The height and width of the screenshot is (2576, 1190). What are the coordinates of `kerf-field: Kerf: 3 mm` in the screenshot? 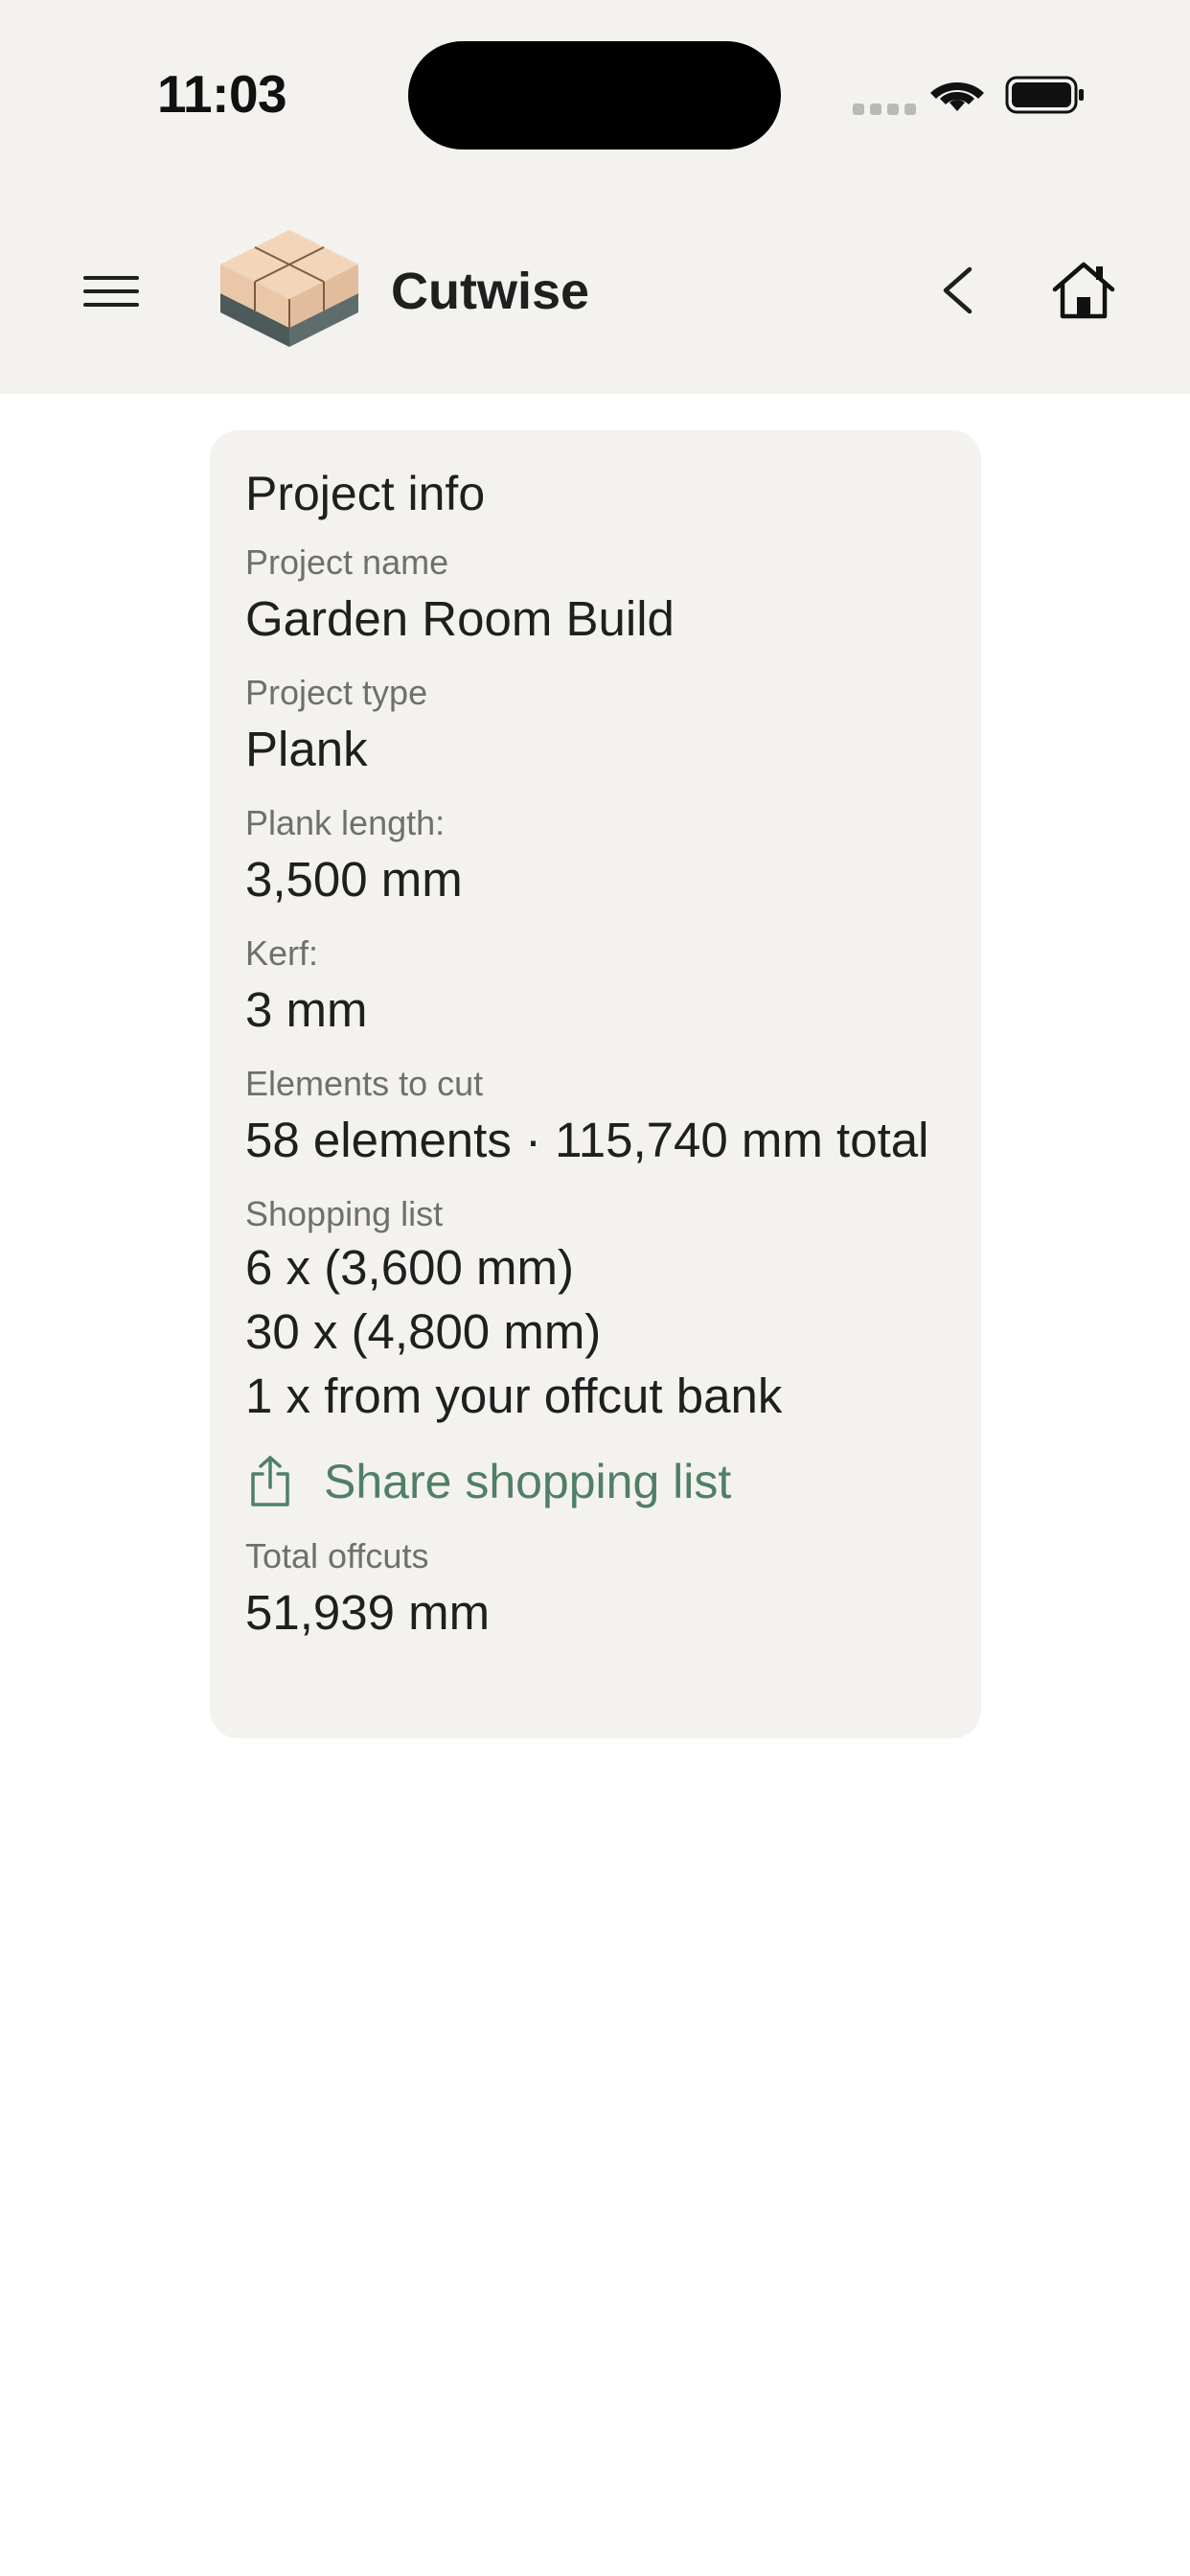 It's located at (595, 986).